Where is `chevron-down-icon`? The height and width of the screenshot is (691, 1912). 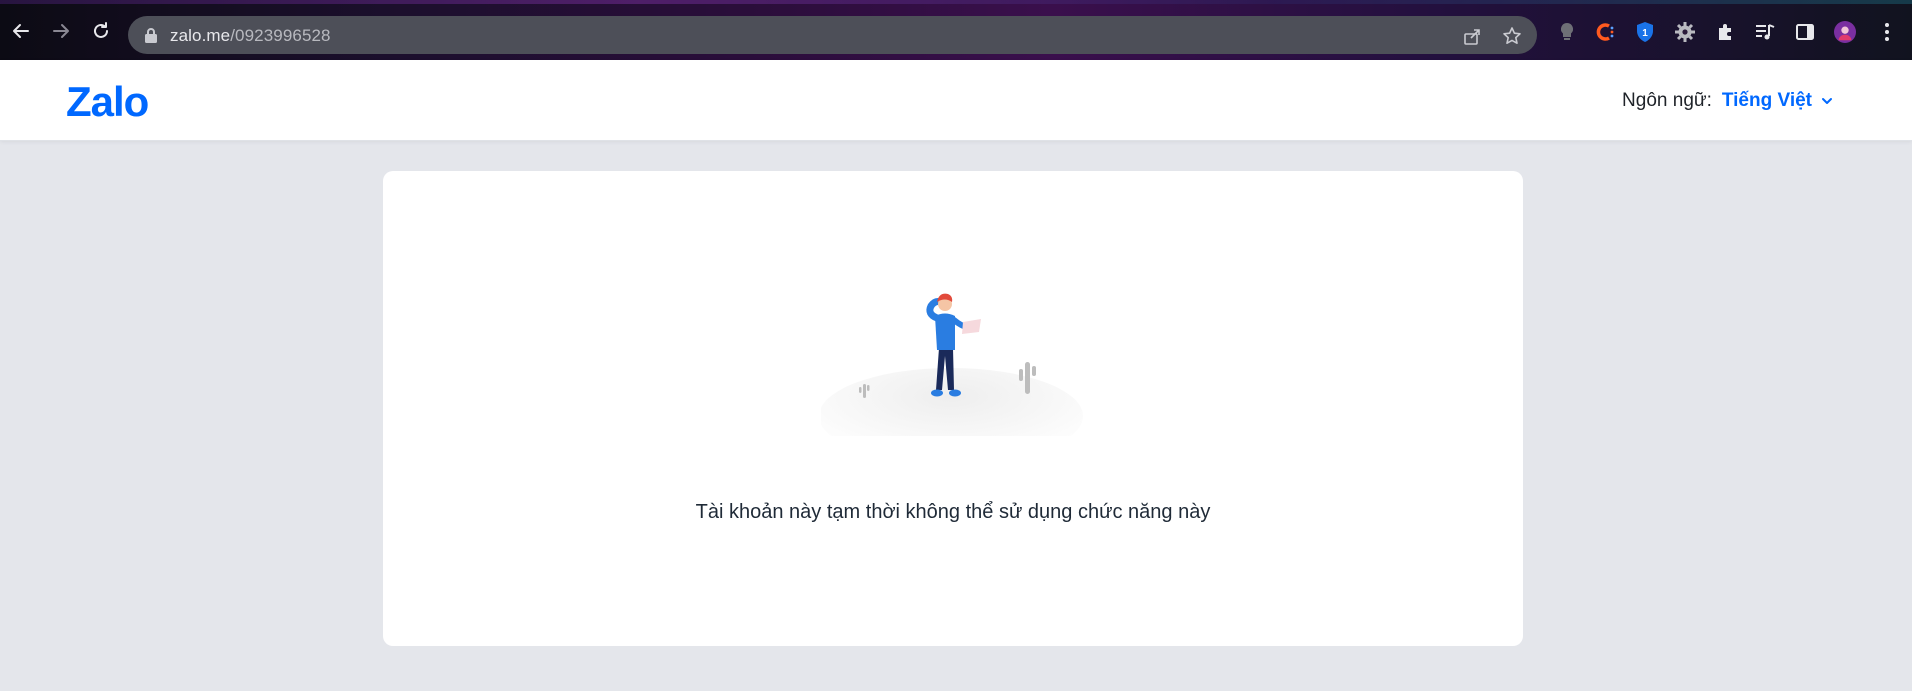
chevron-down-icon is located at coordinates (1827, 101).